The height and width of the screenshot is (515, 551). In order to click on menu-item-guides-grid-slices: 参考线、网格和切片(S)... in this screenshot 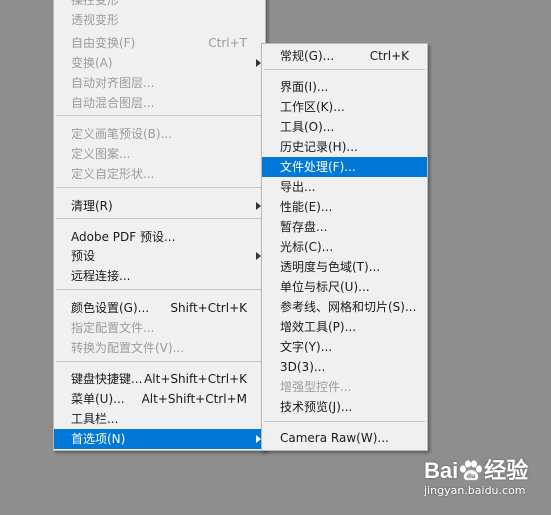, I will do `click(344, 307)`.